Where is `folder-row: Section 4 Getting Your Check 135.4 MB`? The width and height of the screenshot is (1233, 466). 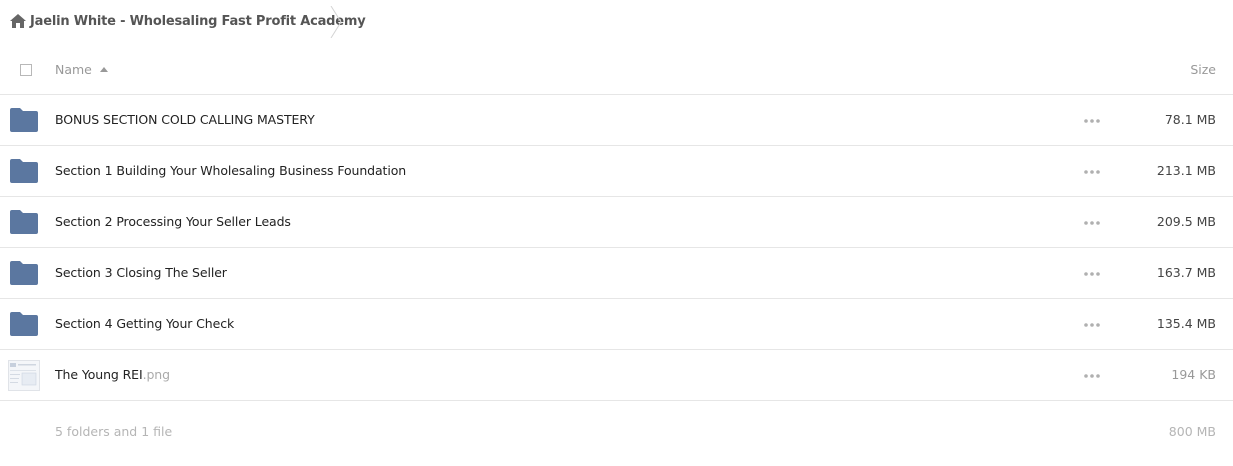
folder-row: Section 4 Getting Your Check 135.4 MB is located at coordinates (616, 324).